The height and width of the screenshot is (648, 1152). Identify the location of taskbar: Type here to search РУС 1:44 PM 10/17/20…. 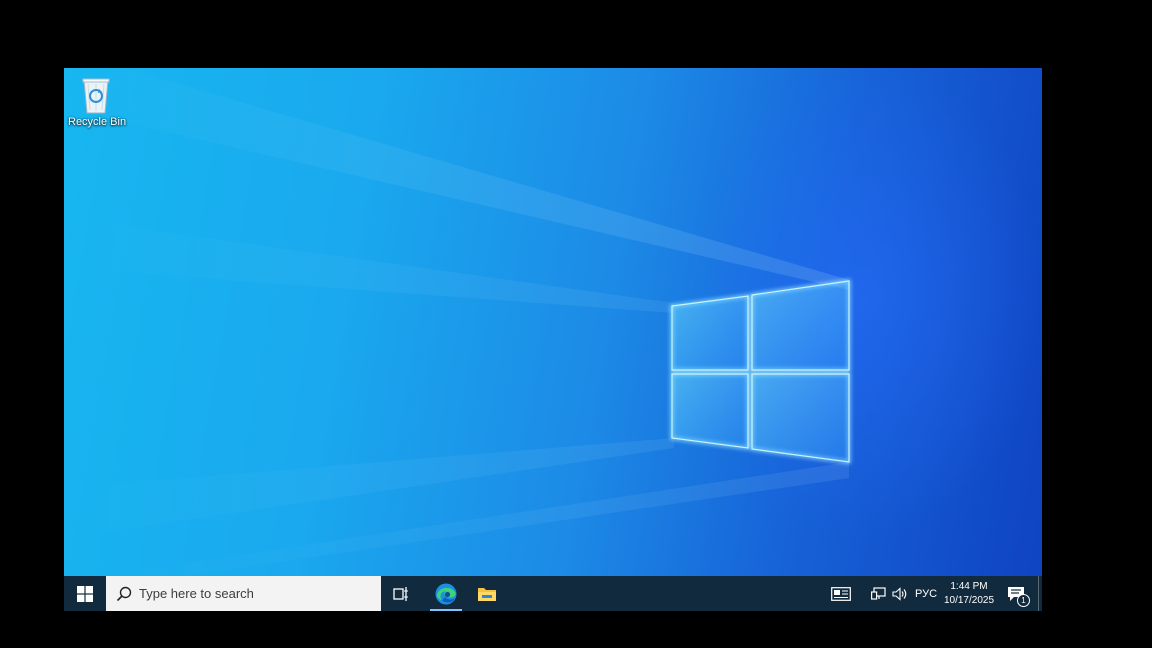
(553, 593).